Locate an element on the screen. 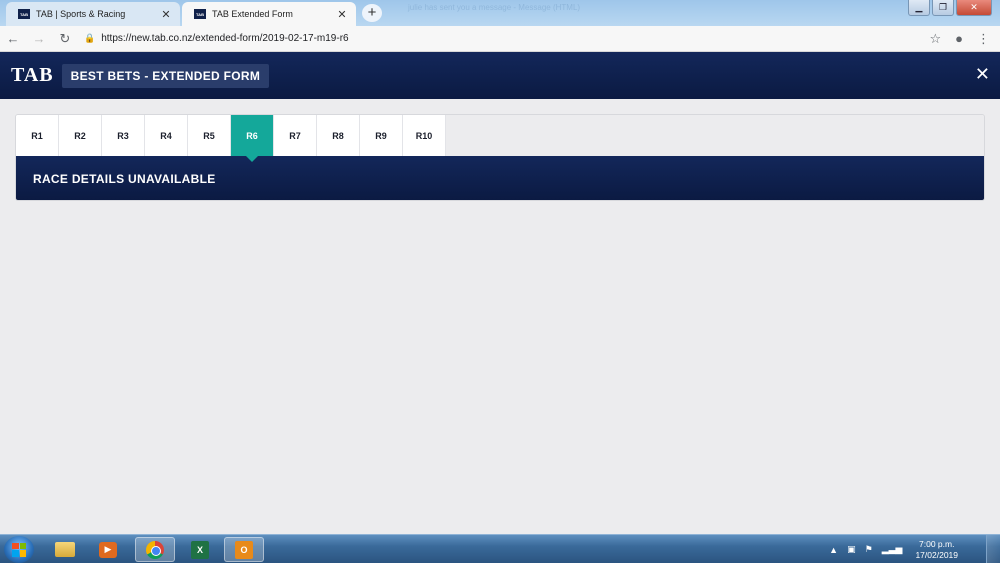 The width and height of the screenshot is (1000, 563). system-tray: ▲ ▣ ⚑ ▂▃▅ 7:00 p.m. 17/02/2019 is located at coordinates (893, 549).